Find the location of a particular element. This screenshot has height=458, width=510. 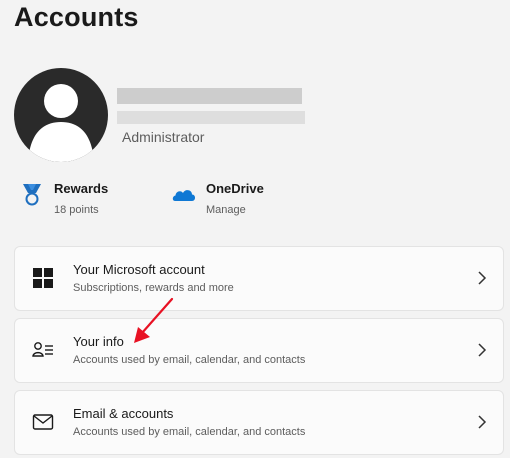

rewards-title: Rewards is located at coordinates (81, 188).